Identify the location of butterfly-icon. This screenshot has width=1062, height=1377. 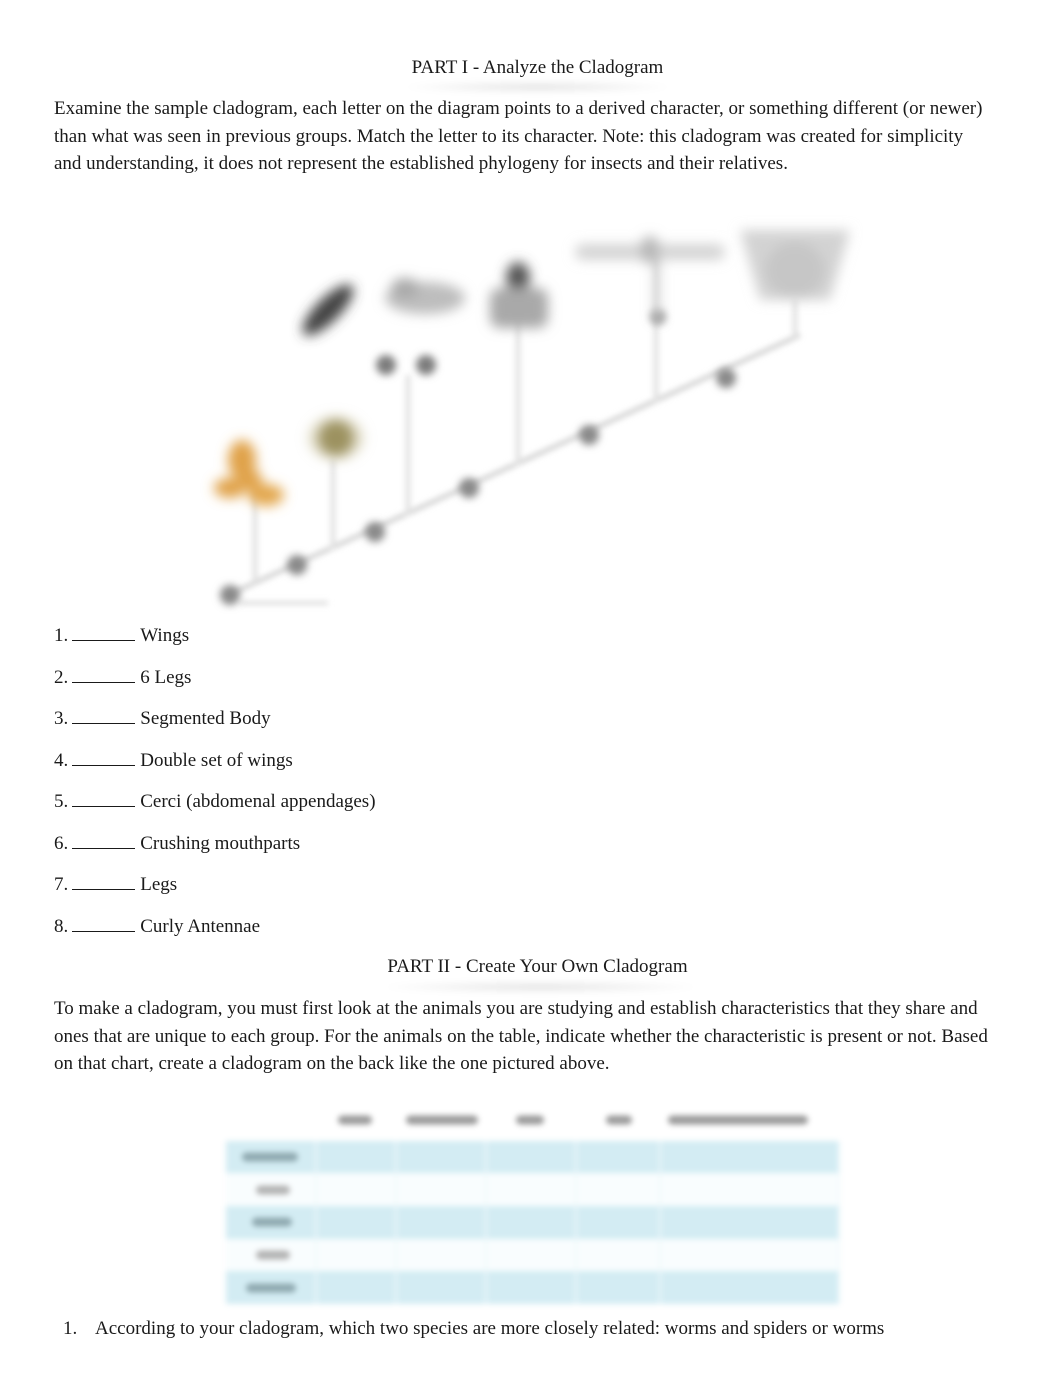
(795, 265).